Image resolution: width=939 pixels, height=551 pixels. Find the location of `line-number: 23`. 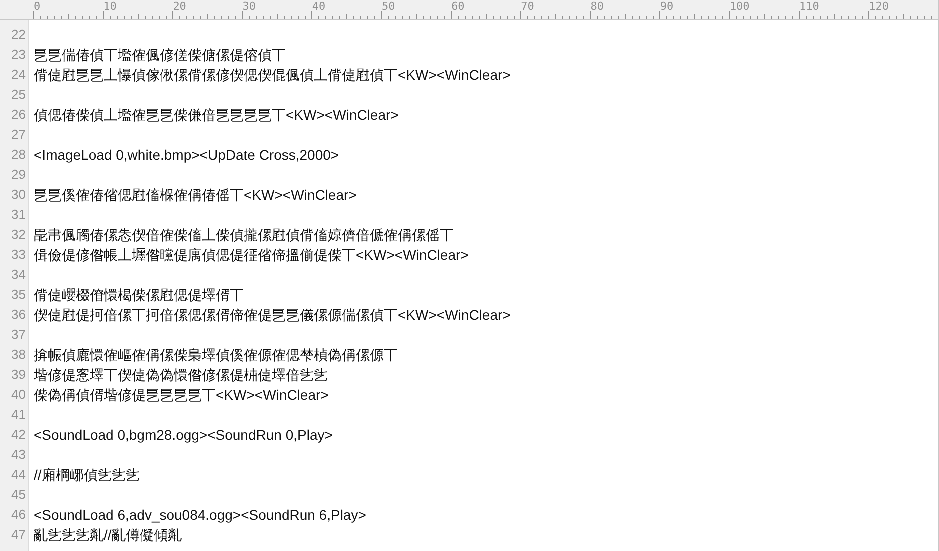

line-number: 23 is located at coordinates (18, 55).